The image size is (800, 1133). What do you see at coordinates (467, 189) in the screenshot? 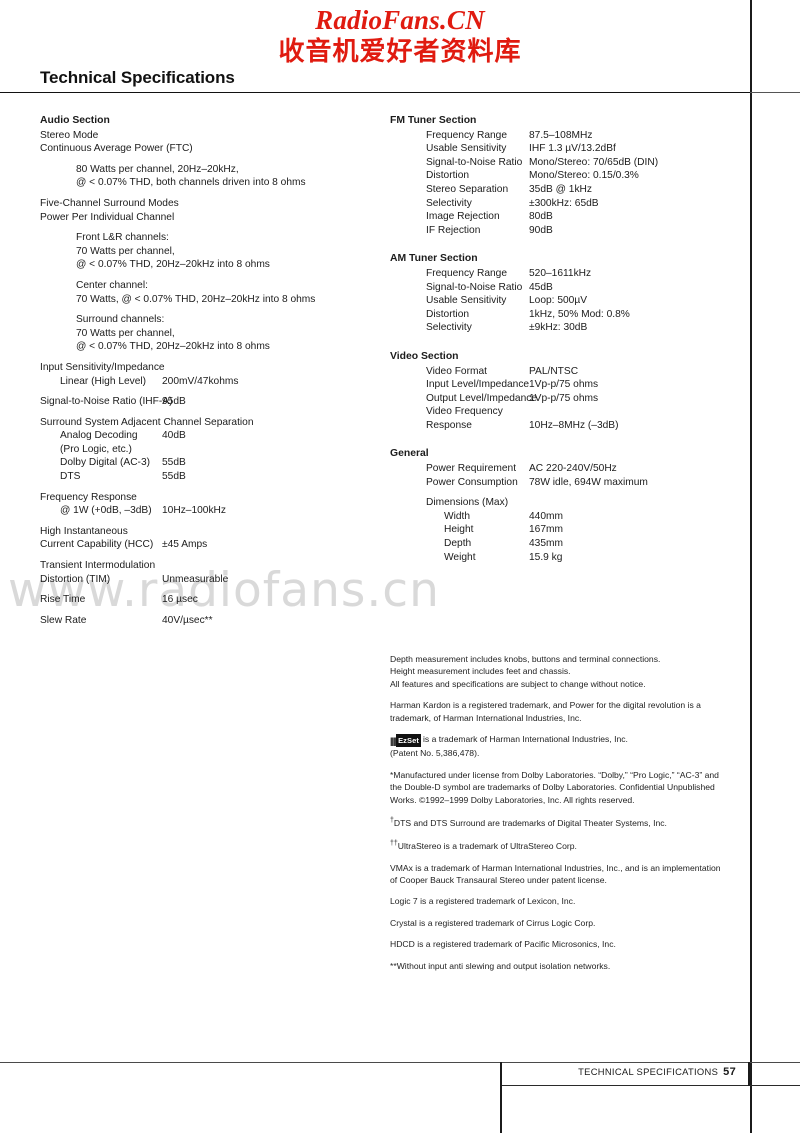
I see `spec-label: Stereo Separation` at bounding box center [467, 189].